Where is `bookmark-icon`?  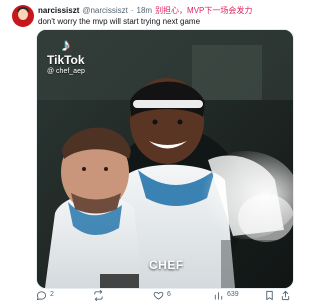
bookmark-icon is located at coordinates (269, 295).